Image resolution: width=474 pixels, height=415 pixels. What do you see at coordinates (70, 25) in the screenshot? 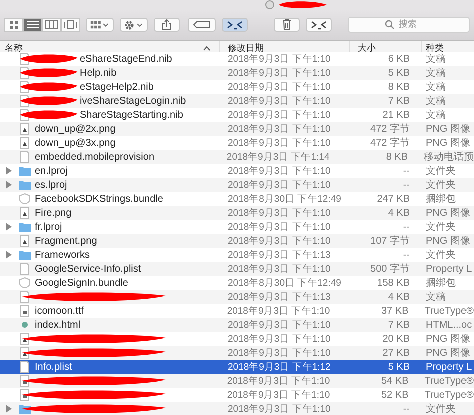
I see `gallery-view-button` at bounding box center [70, 25].